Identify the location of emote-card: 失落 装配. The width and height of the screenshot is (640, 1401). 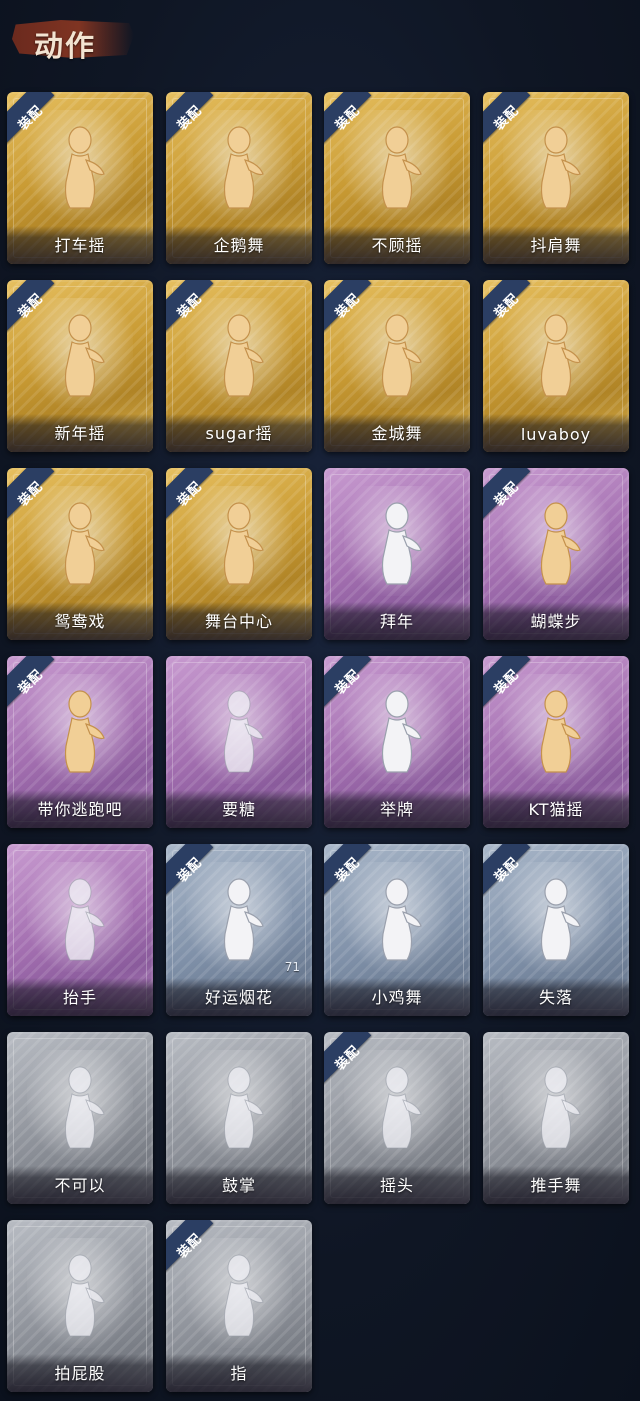
(556, 930).